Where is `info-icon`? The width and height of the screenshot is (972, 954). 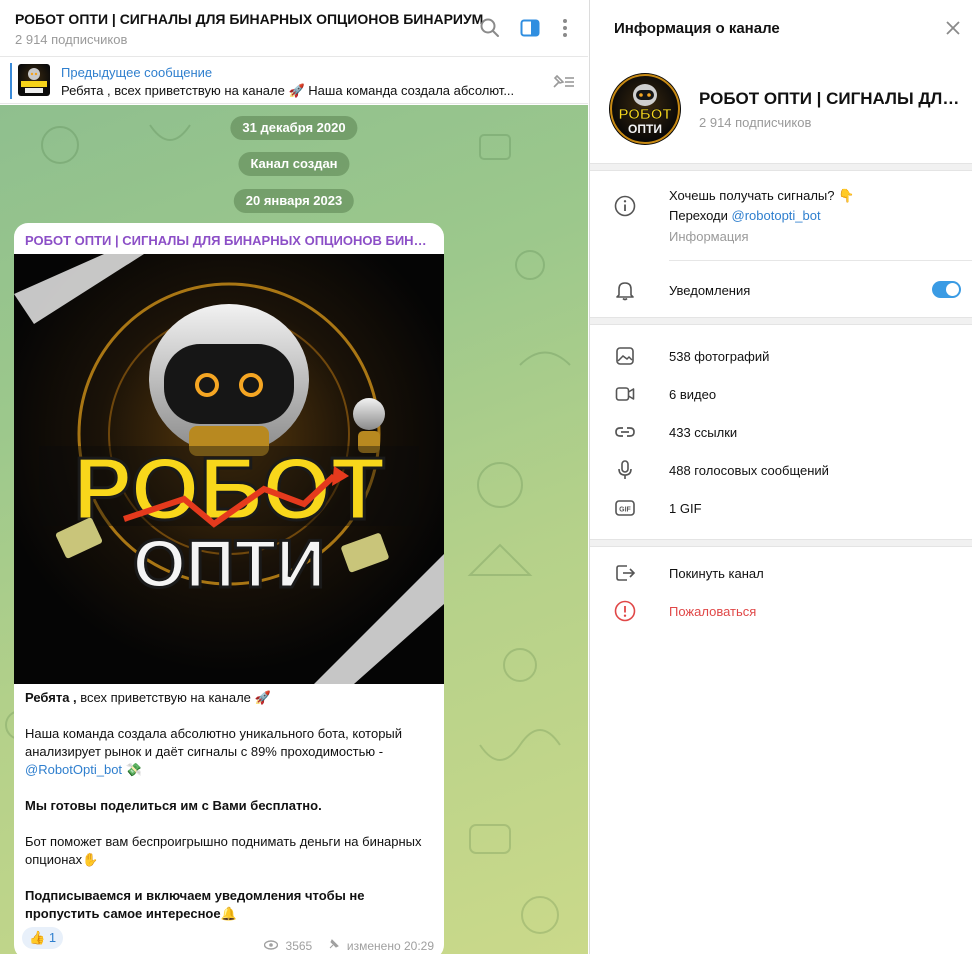 info-icon is located at coordinates (625, 206).